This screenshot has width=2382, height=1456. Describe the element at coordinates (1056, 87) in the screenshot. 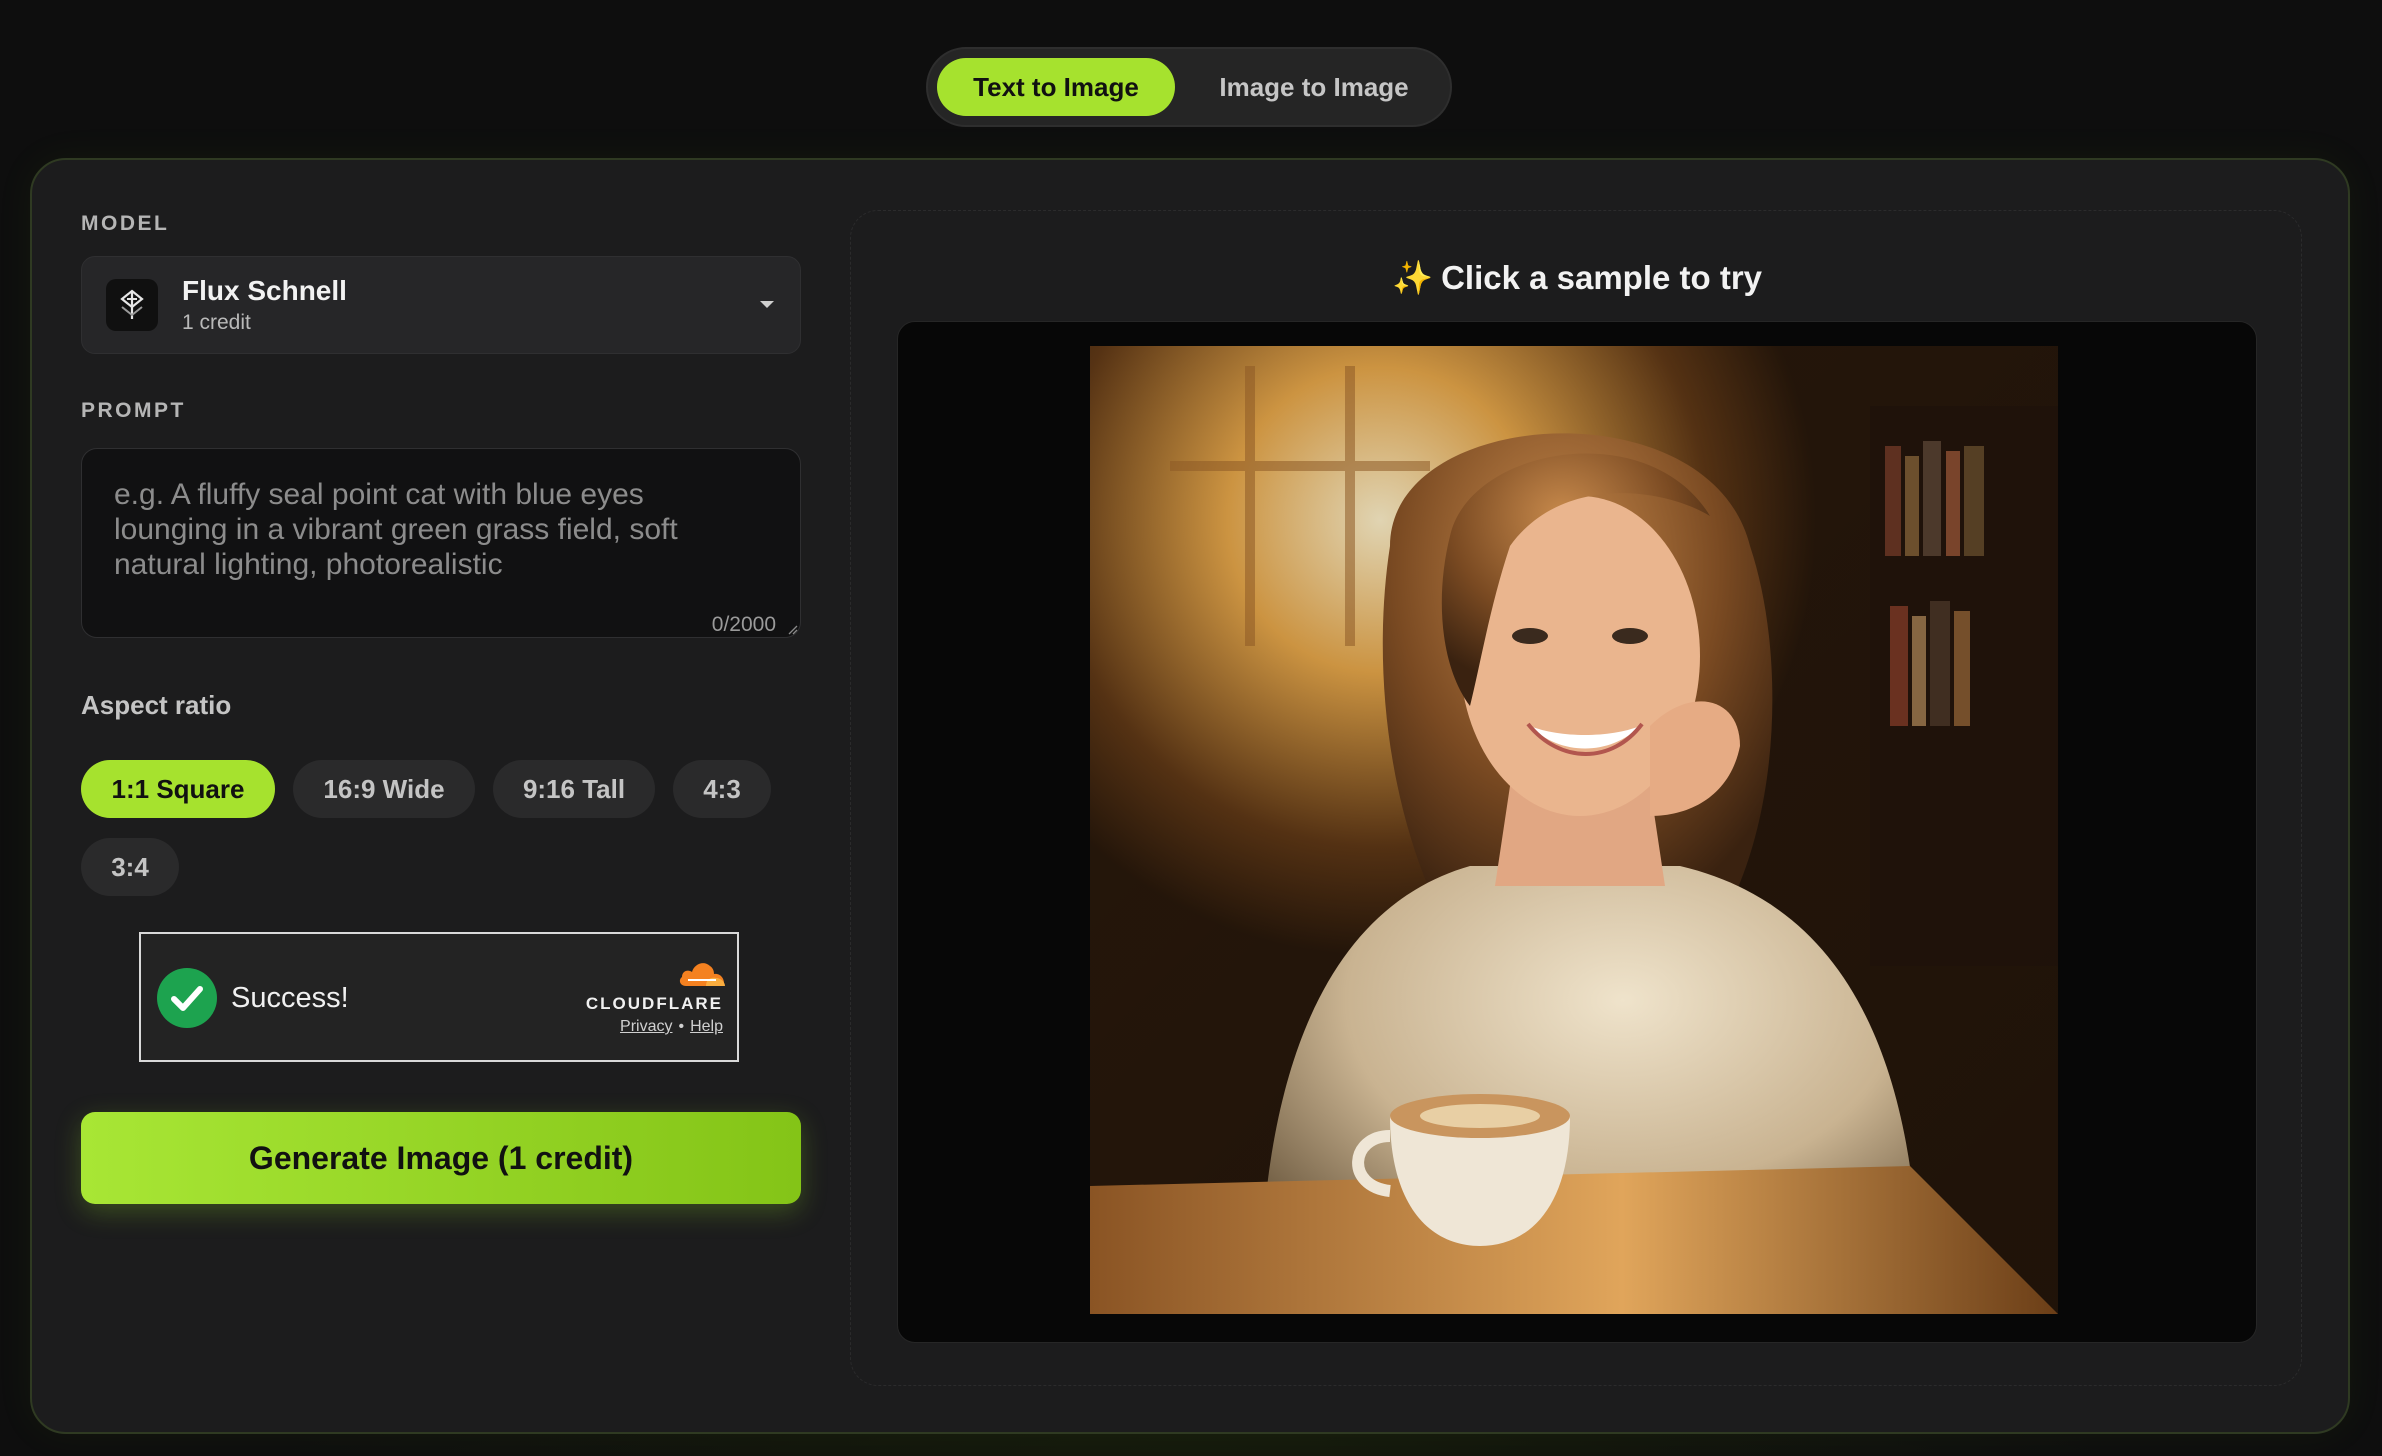

I see `tab-text-to-image: Text to Image` at that location.